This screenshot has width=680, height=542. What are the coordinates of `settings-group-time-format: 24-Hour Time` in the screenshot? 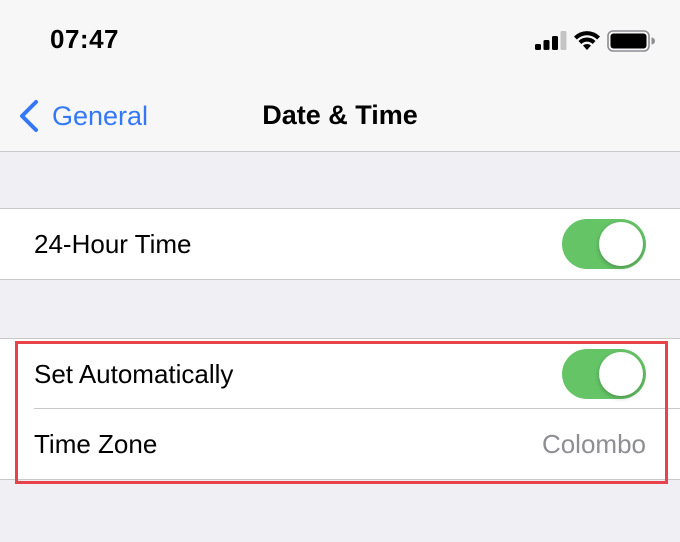 It's located at (340, 244).